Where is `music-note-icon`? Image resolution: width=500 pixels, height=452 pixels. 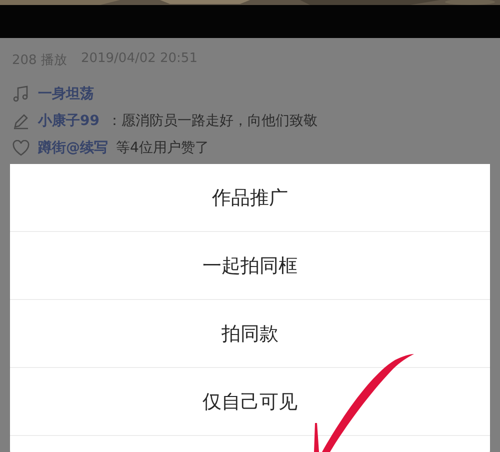 music-note-icon is located at coordinates (21, 93).